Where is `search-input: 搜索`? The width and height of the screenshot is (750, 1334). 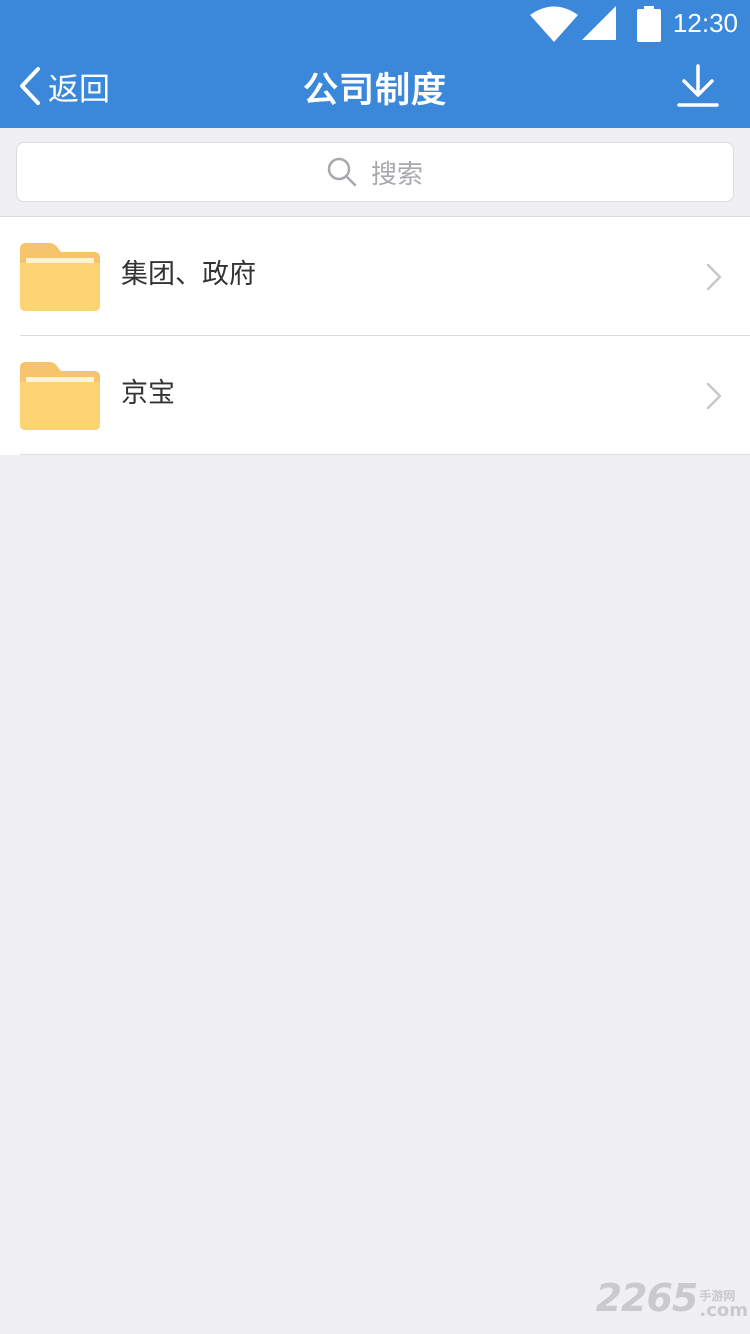
search-input: 搜索 is located at coordinates (375, 172).